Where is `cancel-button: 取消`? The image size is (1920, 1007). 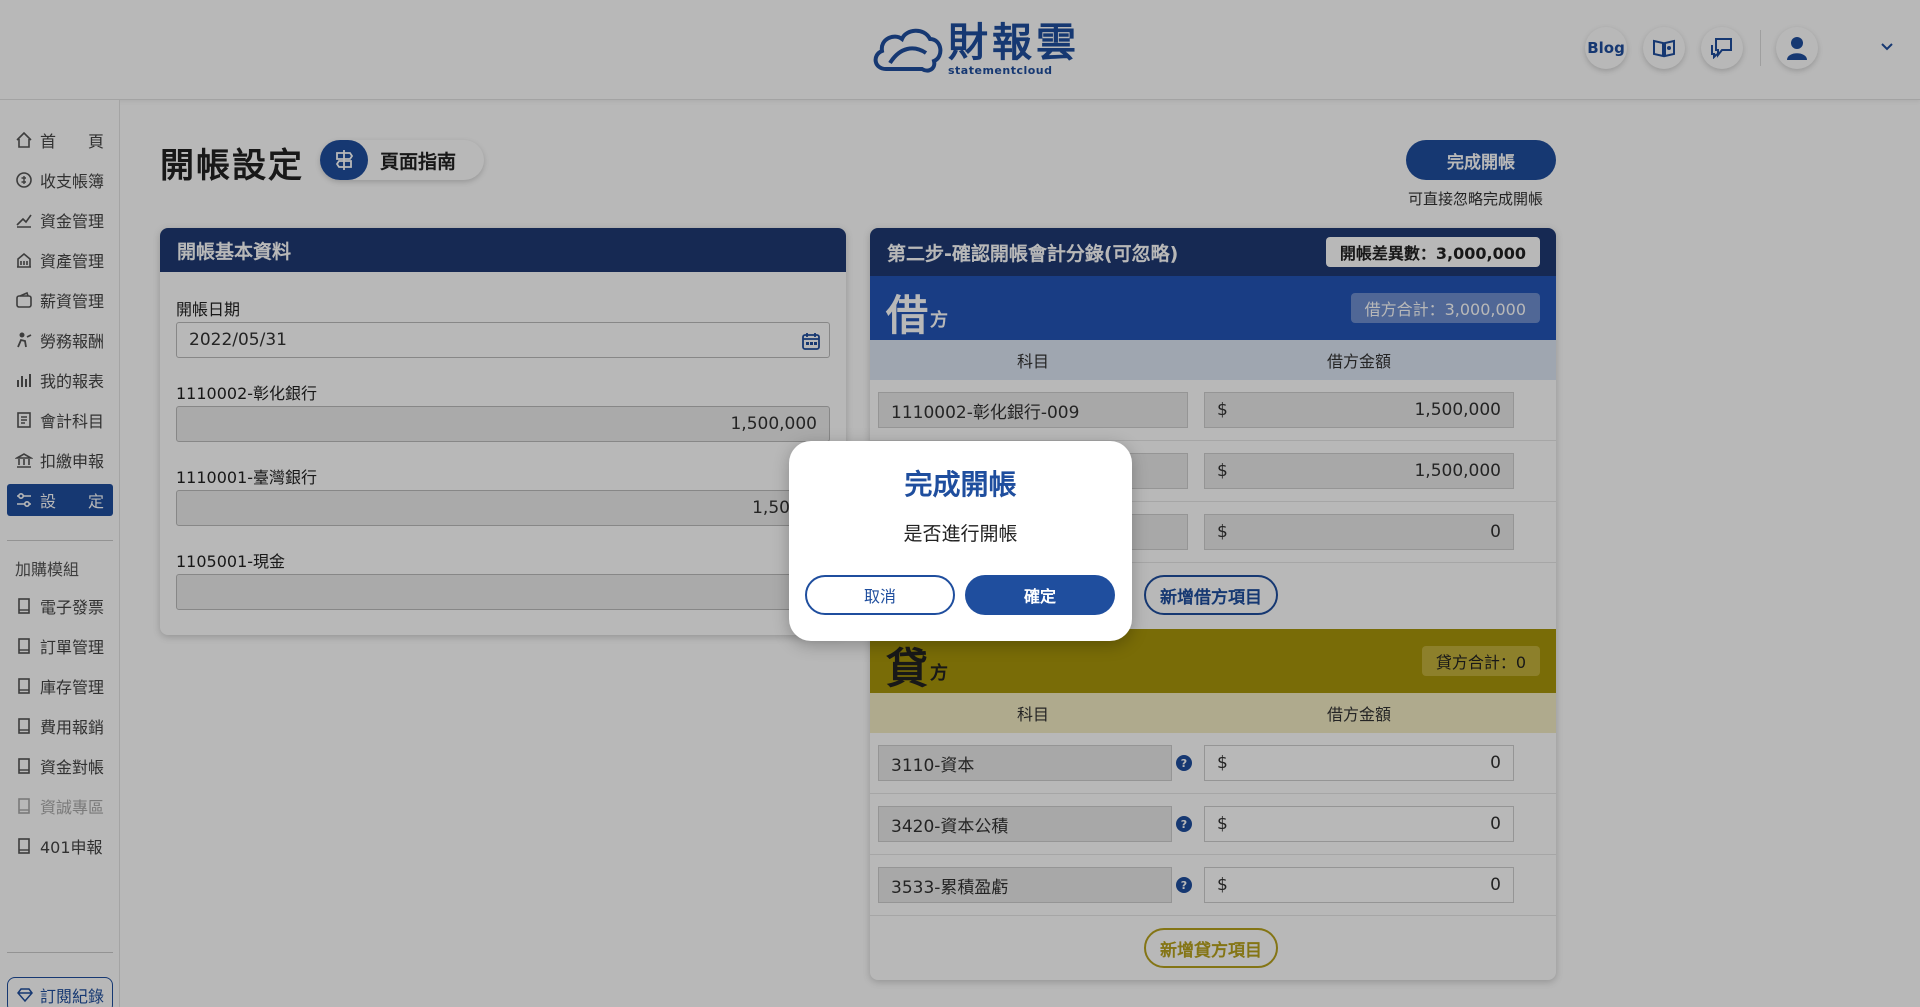 cancel-button: 取消 is located at coordinates (880, 595).